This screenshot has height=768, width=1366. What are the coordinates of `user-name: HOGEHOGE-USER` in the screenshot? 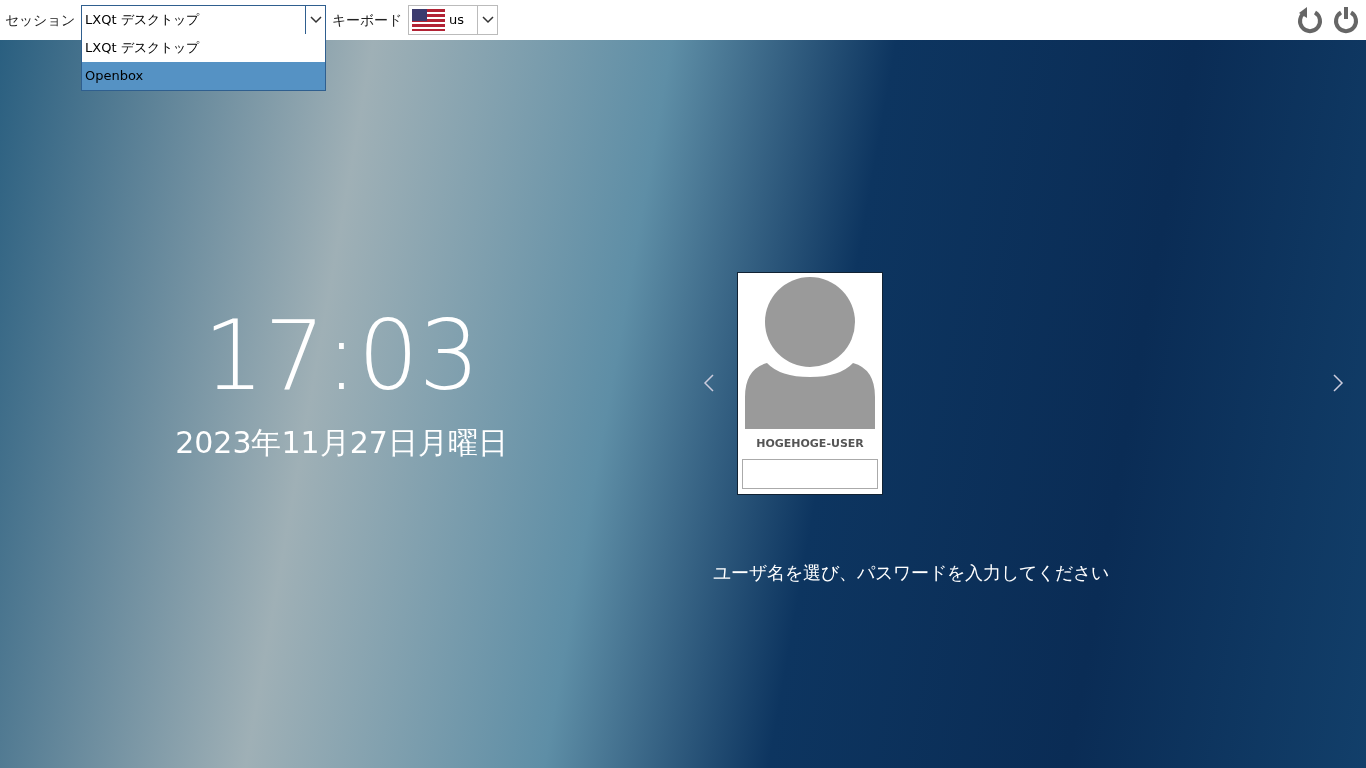 It's located at (810, 444).